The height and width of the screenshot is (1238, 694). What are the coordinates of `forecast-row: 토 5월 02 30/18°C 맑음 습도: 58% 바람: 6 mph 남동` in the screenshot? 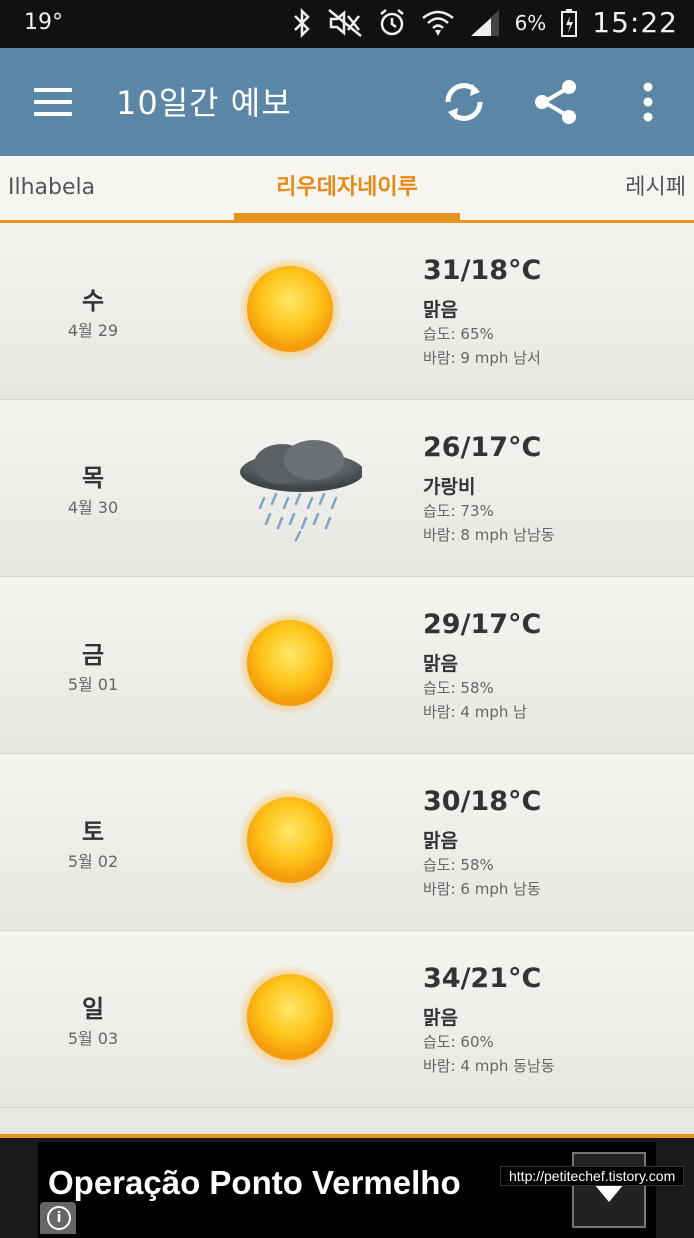 It's located at (347, 842).